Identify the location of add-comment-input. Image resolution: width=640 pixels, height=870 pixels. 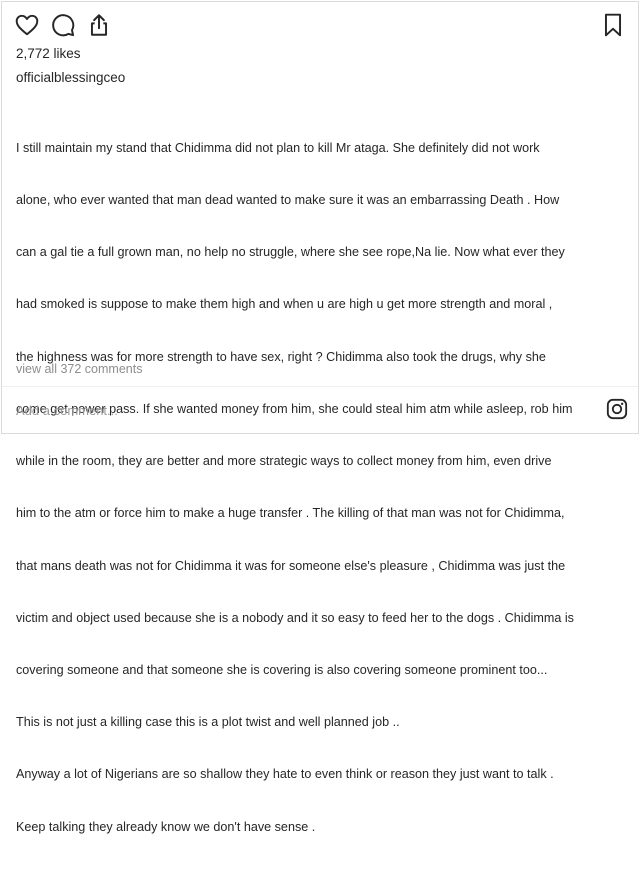
(296, 410).